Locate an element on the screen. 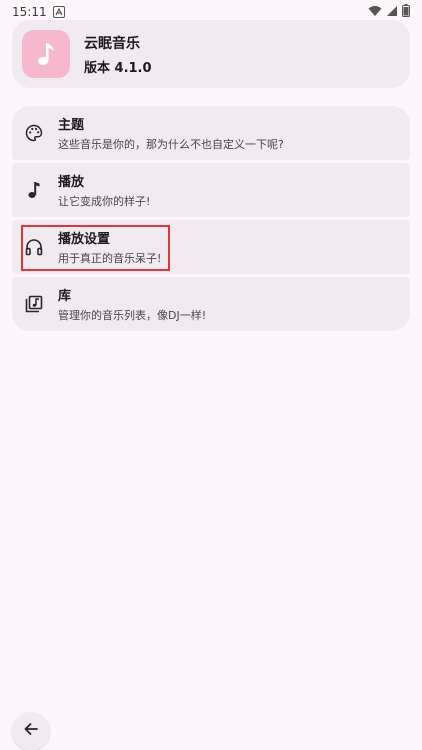 The height and width of the screenshot is (750, 422). library-music-icon is located at coordinates (34, 304).